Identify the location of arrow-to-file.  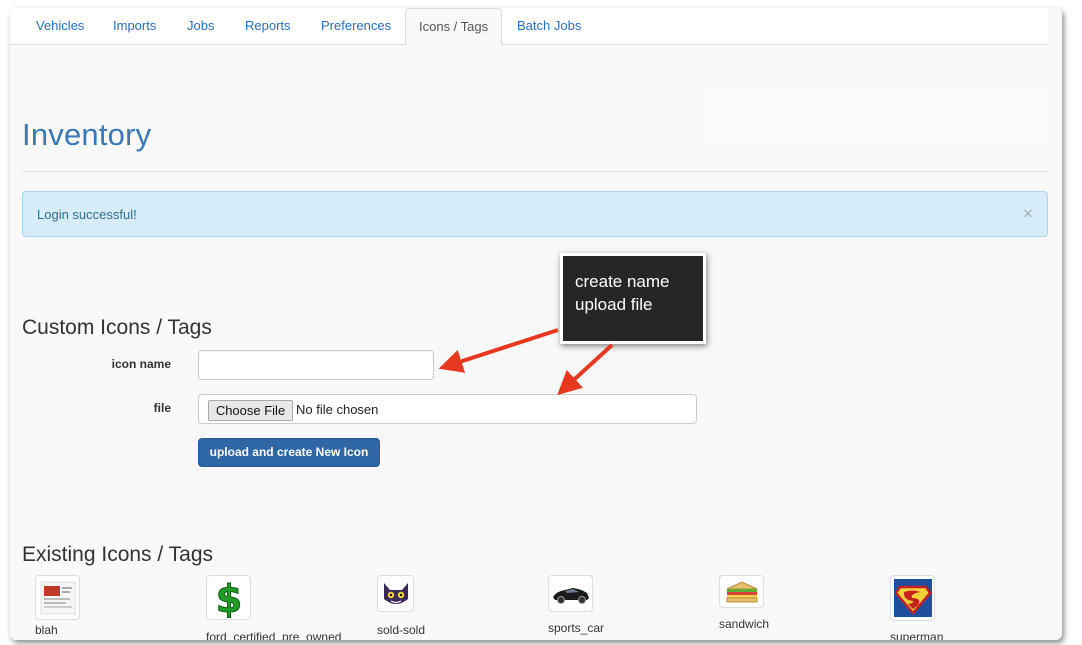
(585, 369).